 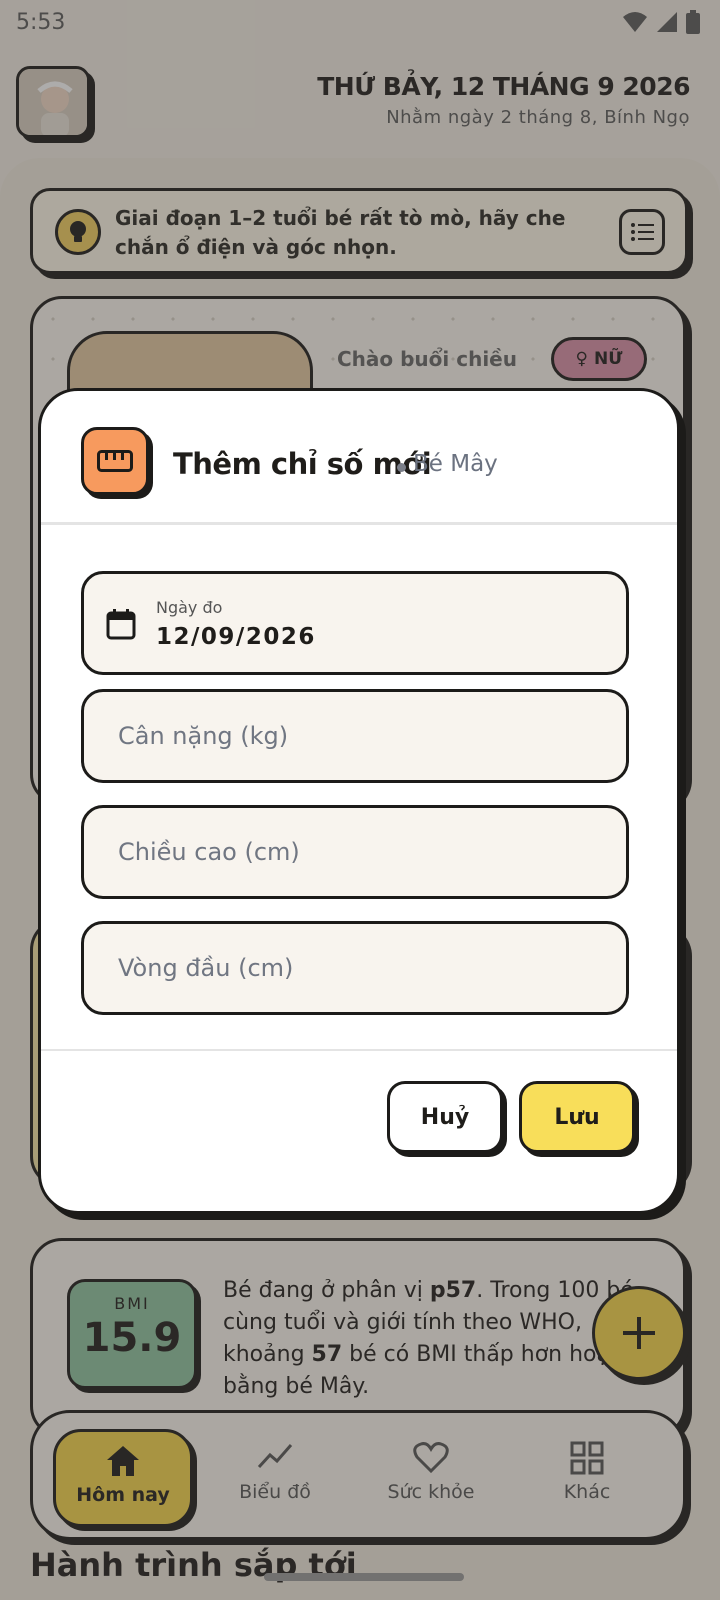 I want to click on dialog-header: Thêm chỉ số mới Bé Mây, so click(x=359, y=458).